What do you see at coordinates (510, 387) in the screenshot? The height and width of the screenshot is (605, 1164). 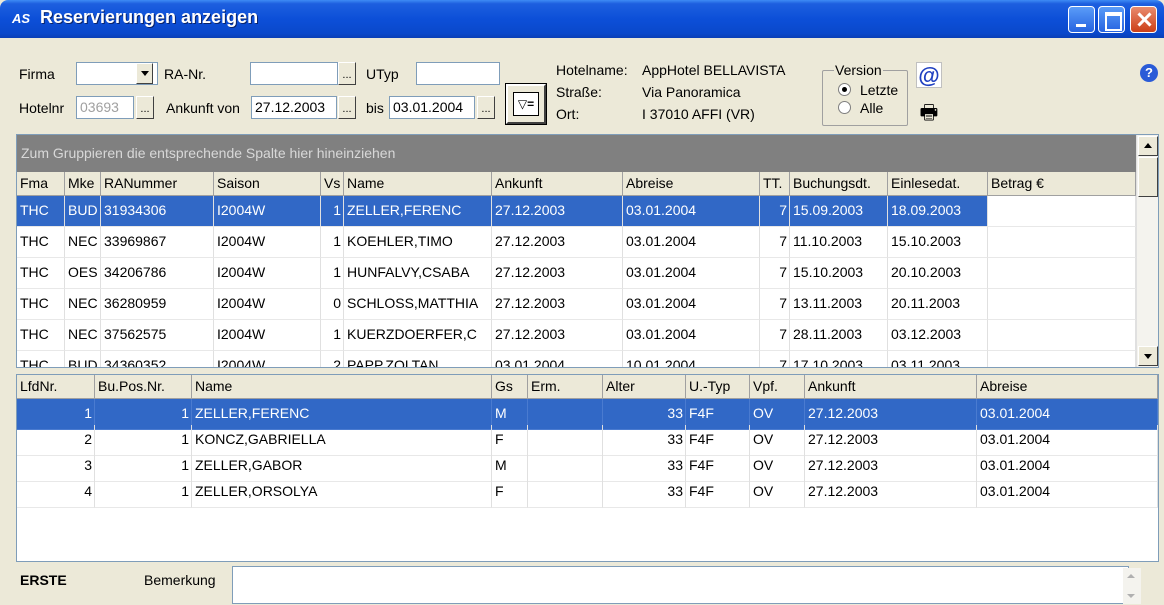 I see `column-header-gs: Gs` at bounding box center [510, 387].